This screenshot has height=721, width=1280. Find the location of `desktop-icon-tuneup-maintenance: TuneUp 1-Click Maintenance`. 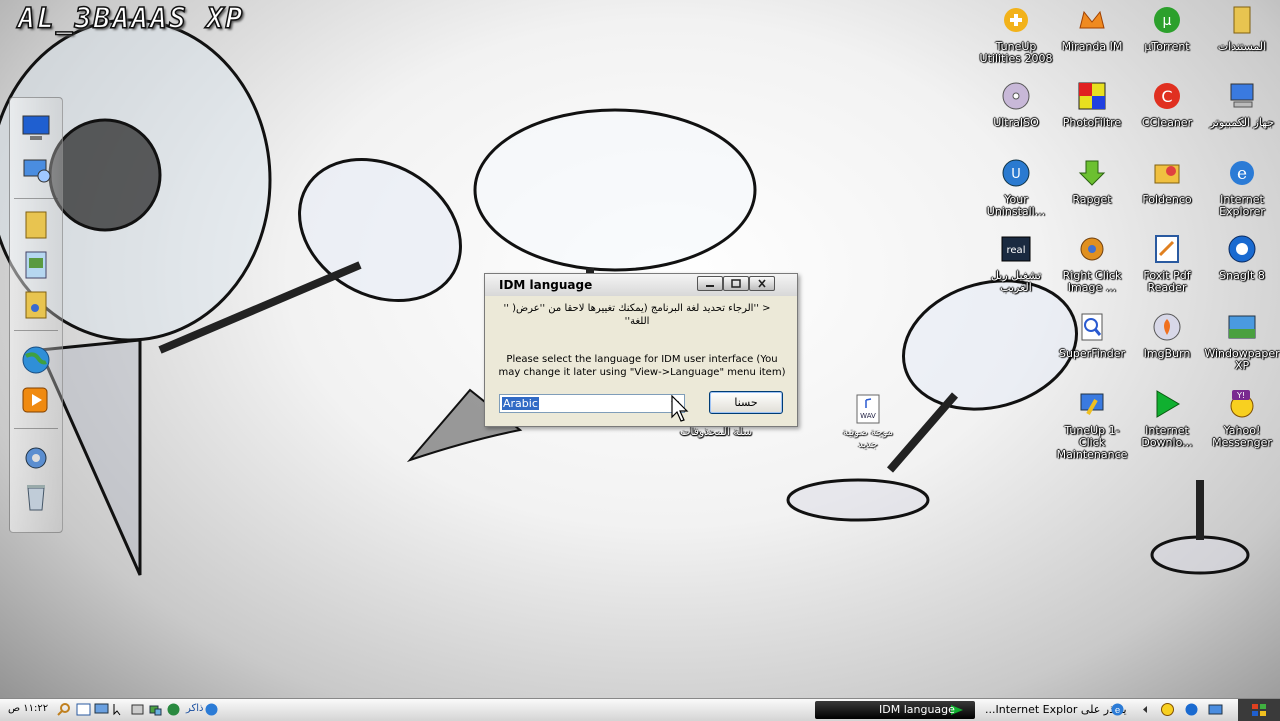

desktop-icon-tuneup-maintenance: TuneUp 1-Click Maintenance is located at coordinates (1092, 424).